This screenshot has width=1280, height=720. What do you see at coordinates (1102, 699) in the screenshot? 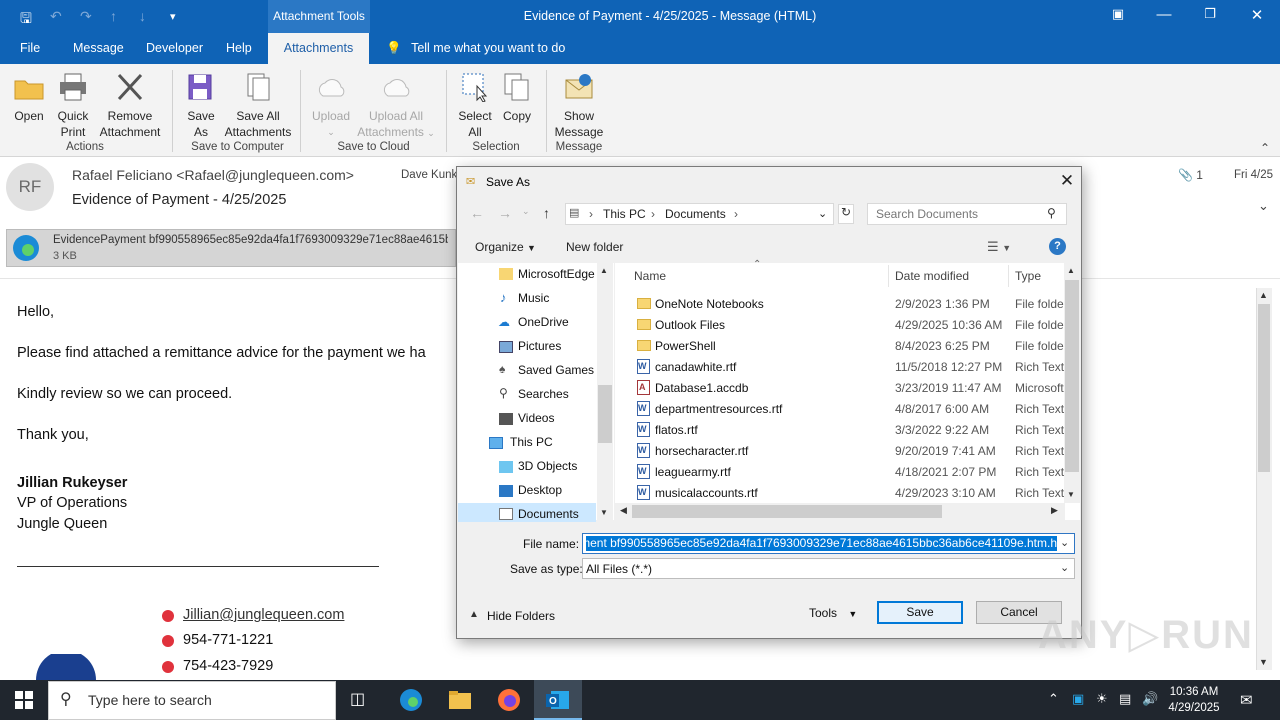
I see `tray-app-icon: ☀` at bounding box center [1102, 699].